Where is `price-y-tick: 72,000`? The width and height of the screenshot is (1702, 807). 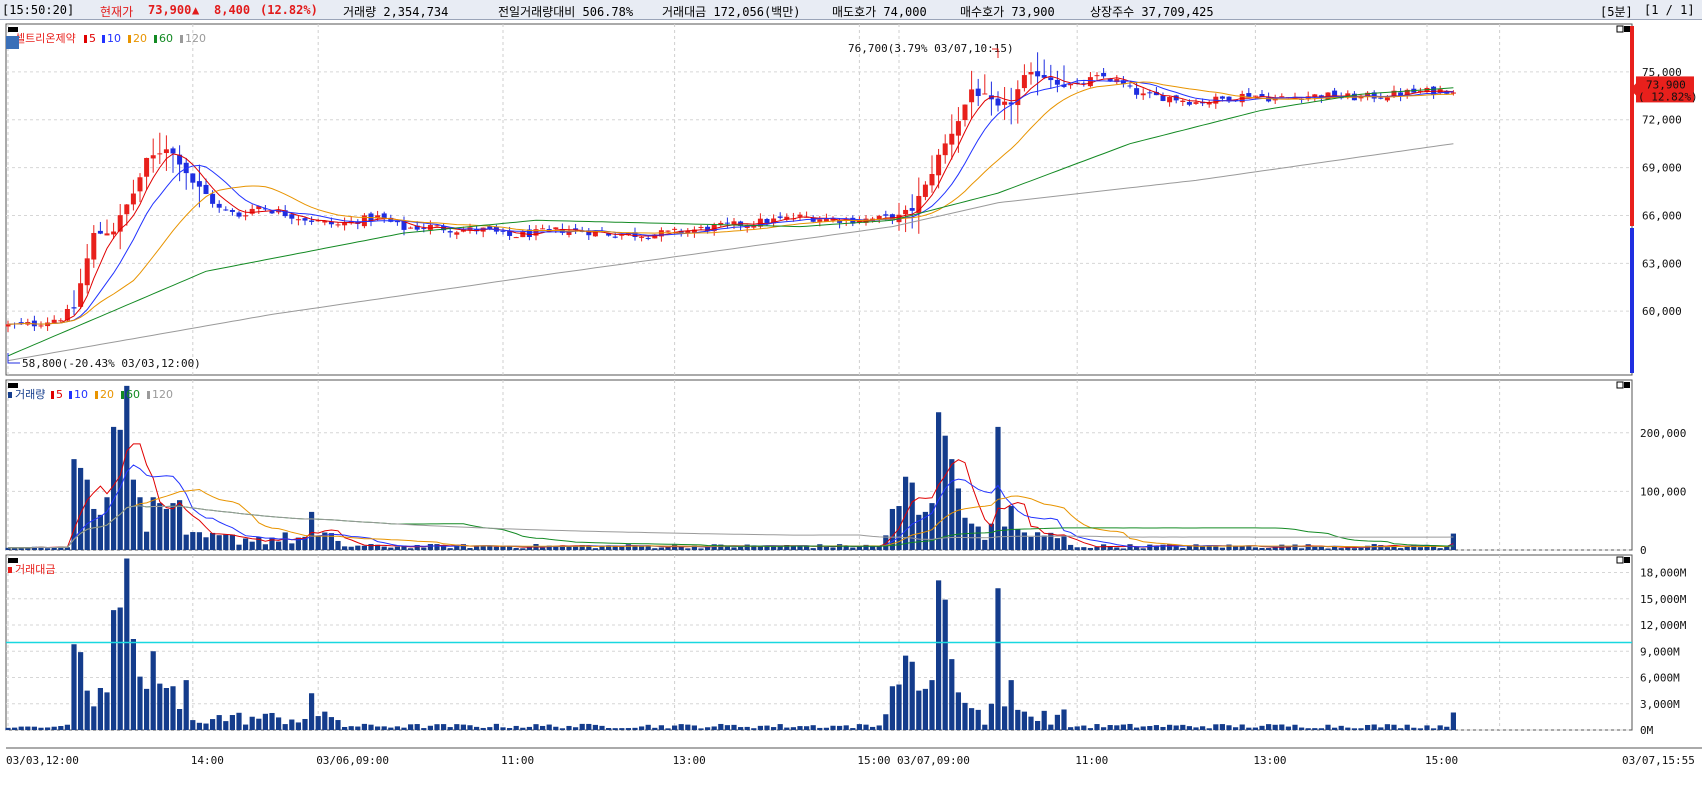
price-y-tick: 72,000 is located at coordinates (1662, 120).